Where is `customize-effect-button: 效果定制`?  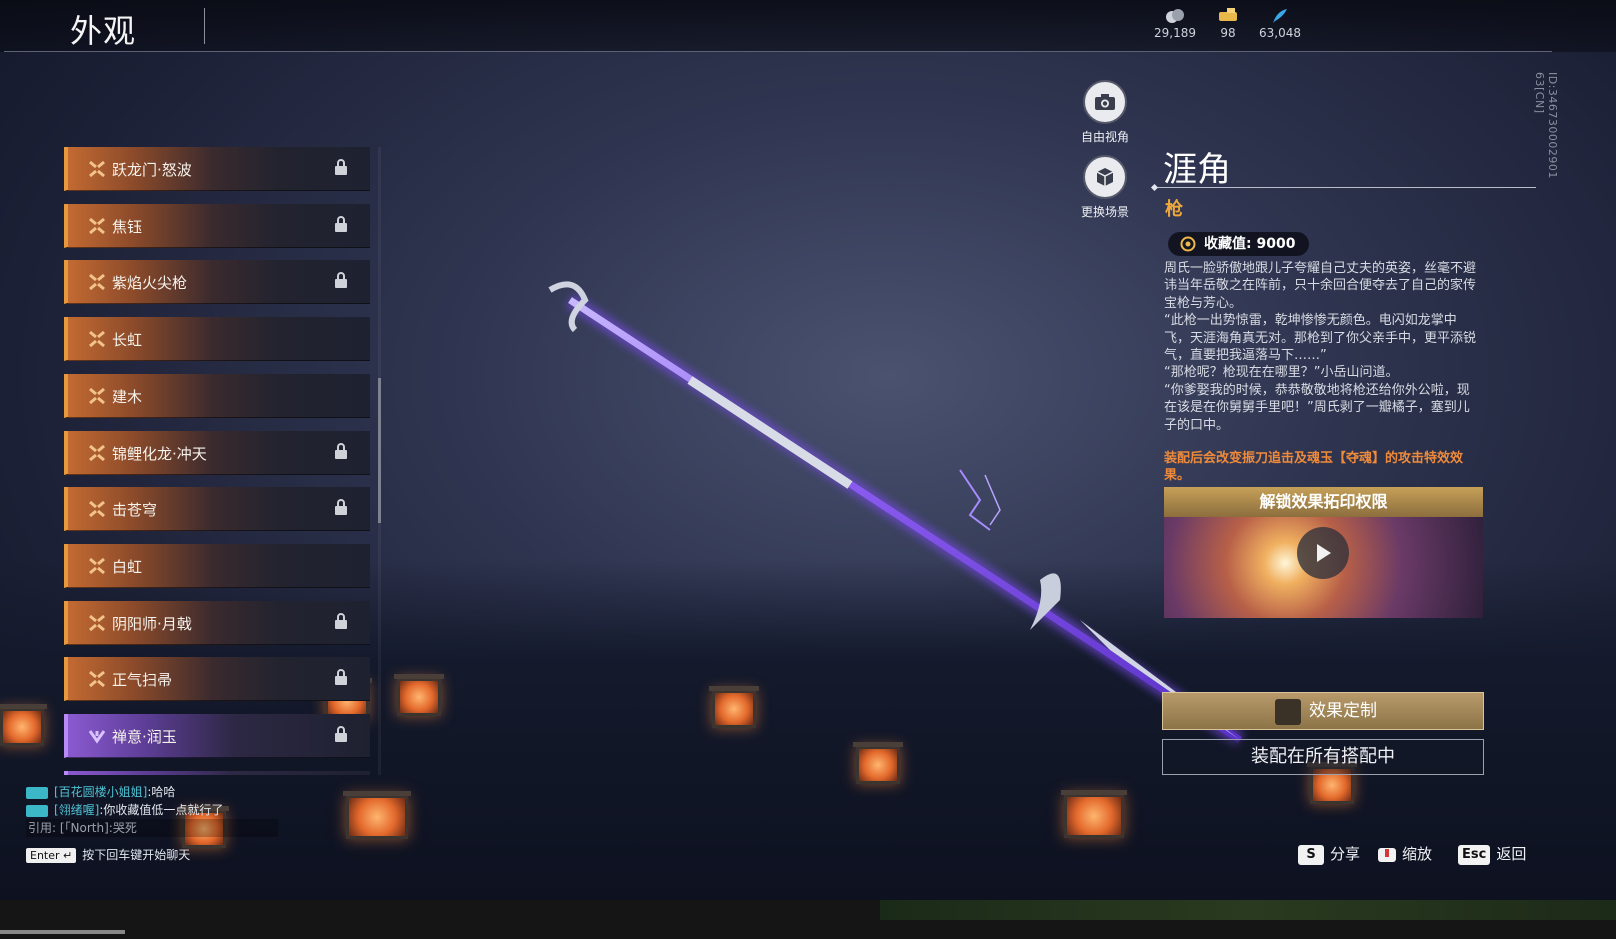
customize-effect-button: 效果定制 is located at coordinates (1323, 711).